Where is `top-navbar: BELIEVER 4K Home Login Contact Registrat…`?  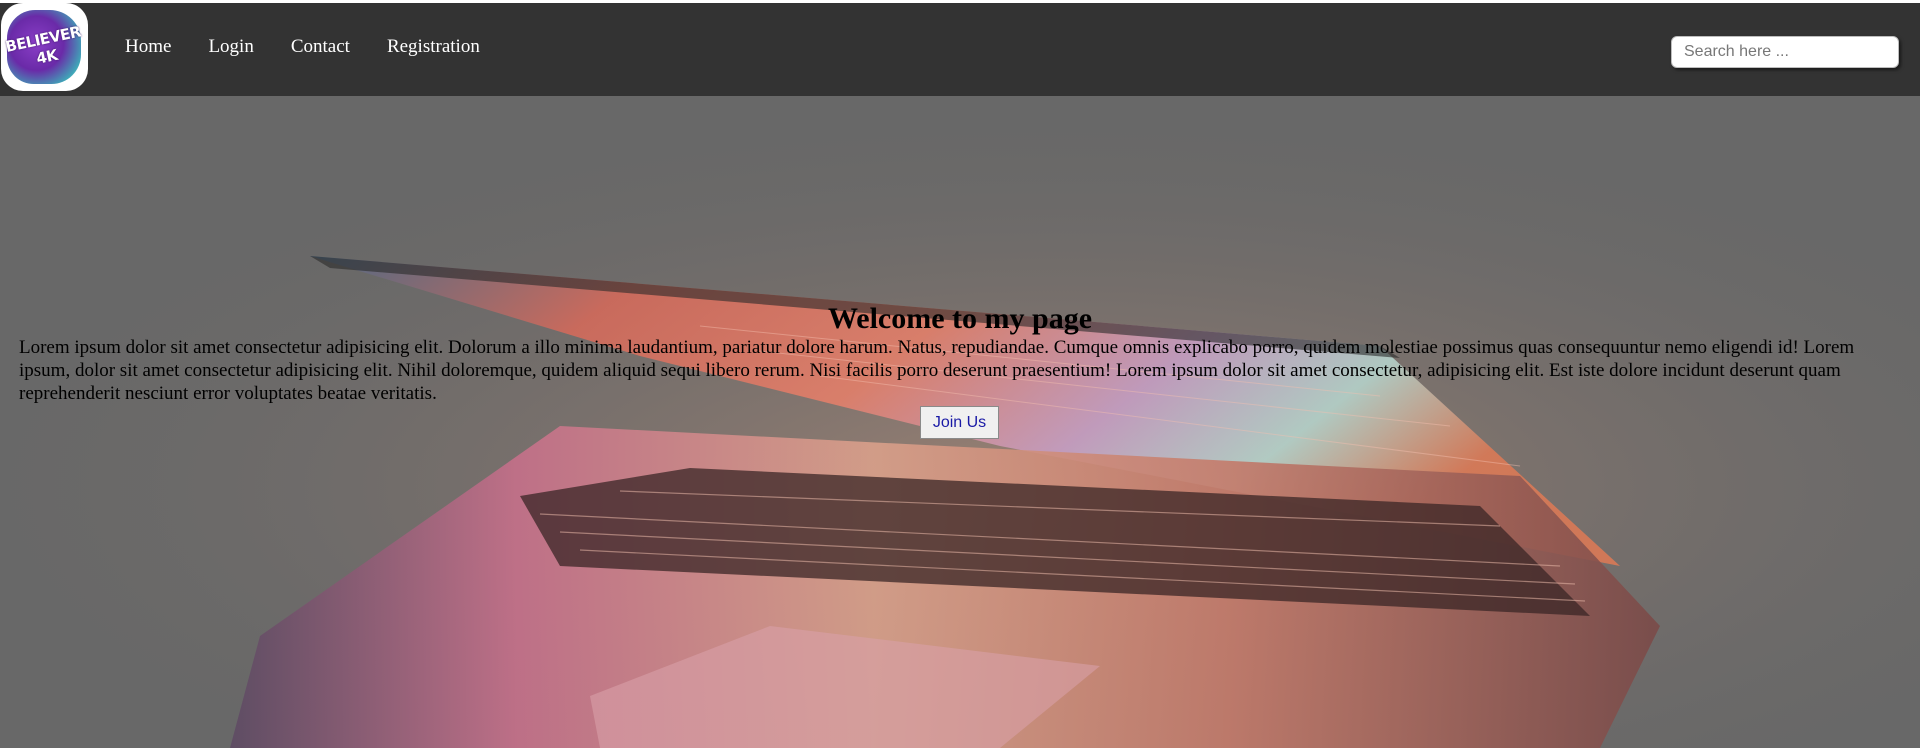
top-navbar: BELIEVER 4K Home Login Contact Registrat… is located at coordinates (960, 49).